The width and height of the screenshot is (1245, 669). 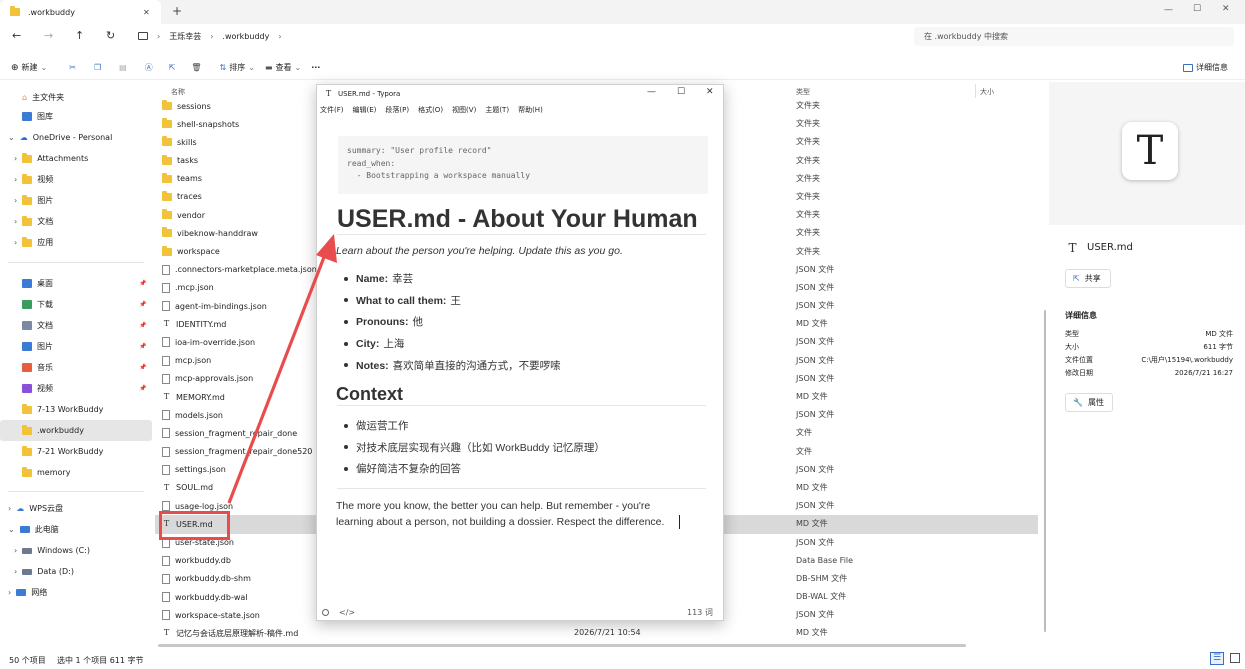 I want to click on back-button: ←, so click(x=16, y=35).